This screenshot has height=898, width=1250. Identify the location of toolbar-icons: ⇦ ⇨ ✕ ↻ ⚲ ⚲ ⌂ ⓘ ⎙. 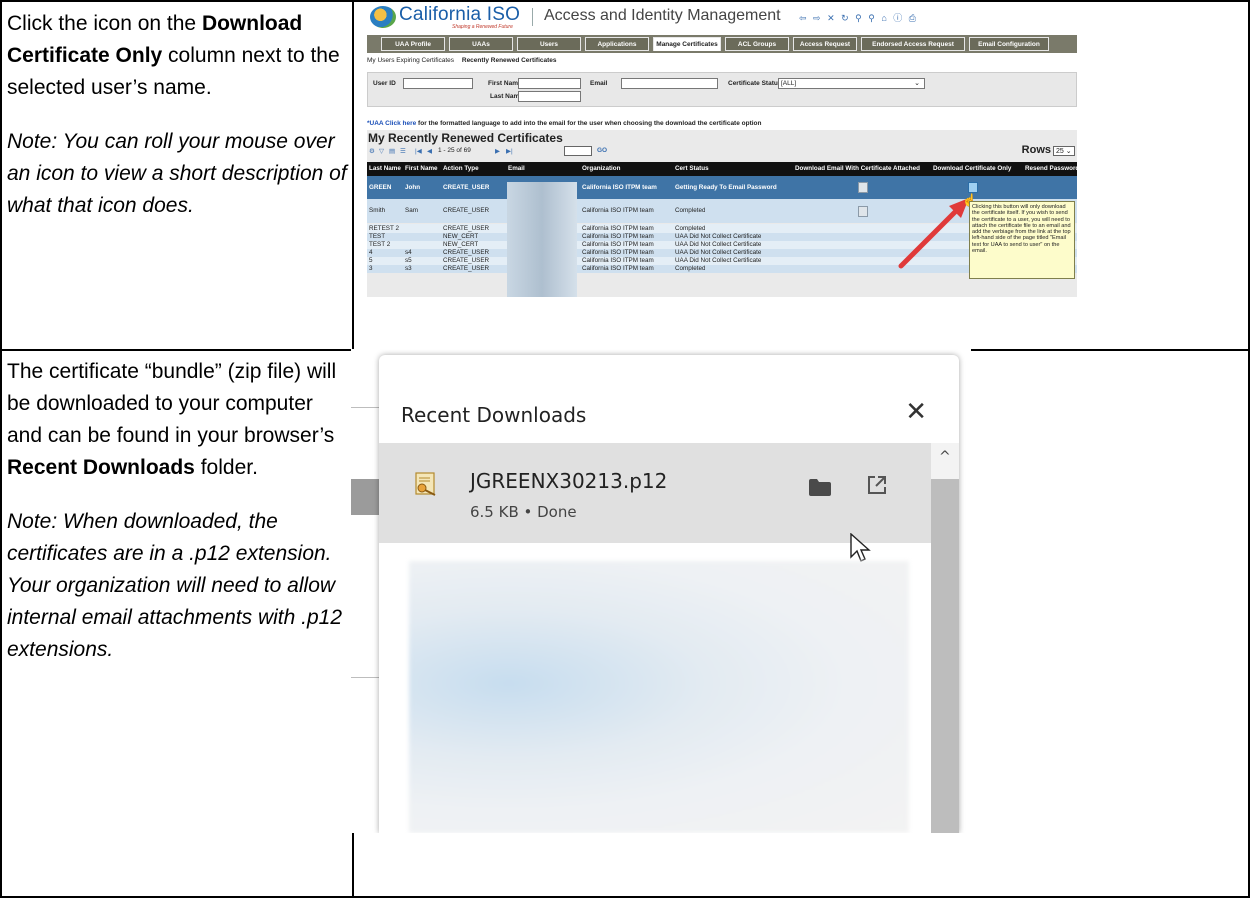
(858, 17).